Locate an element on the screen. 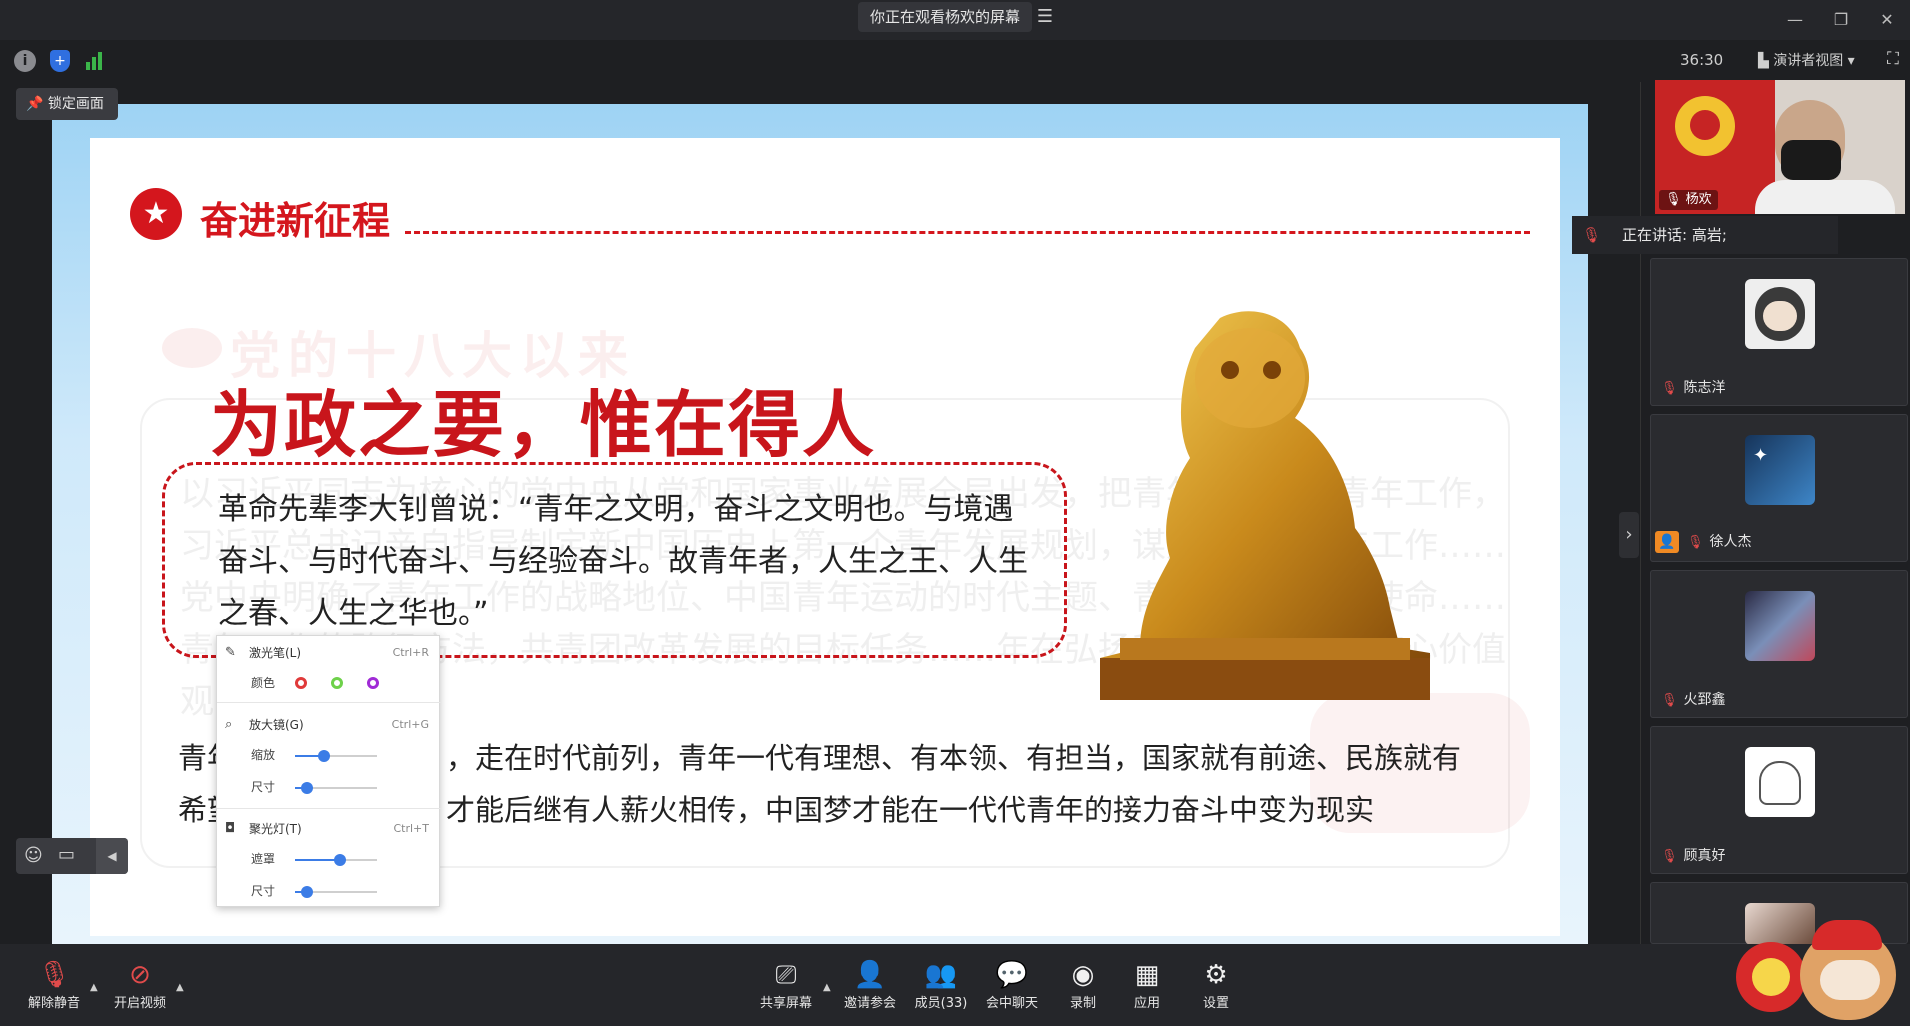 The image size is (1910, 1026). speaking-indicator: 🎙 正在讲话: 高岩; is located at coordinates (1705, 235).